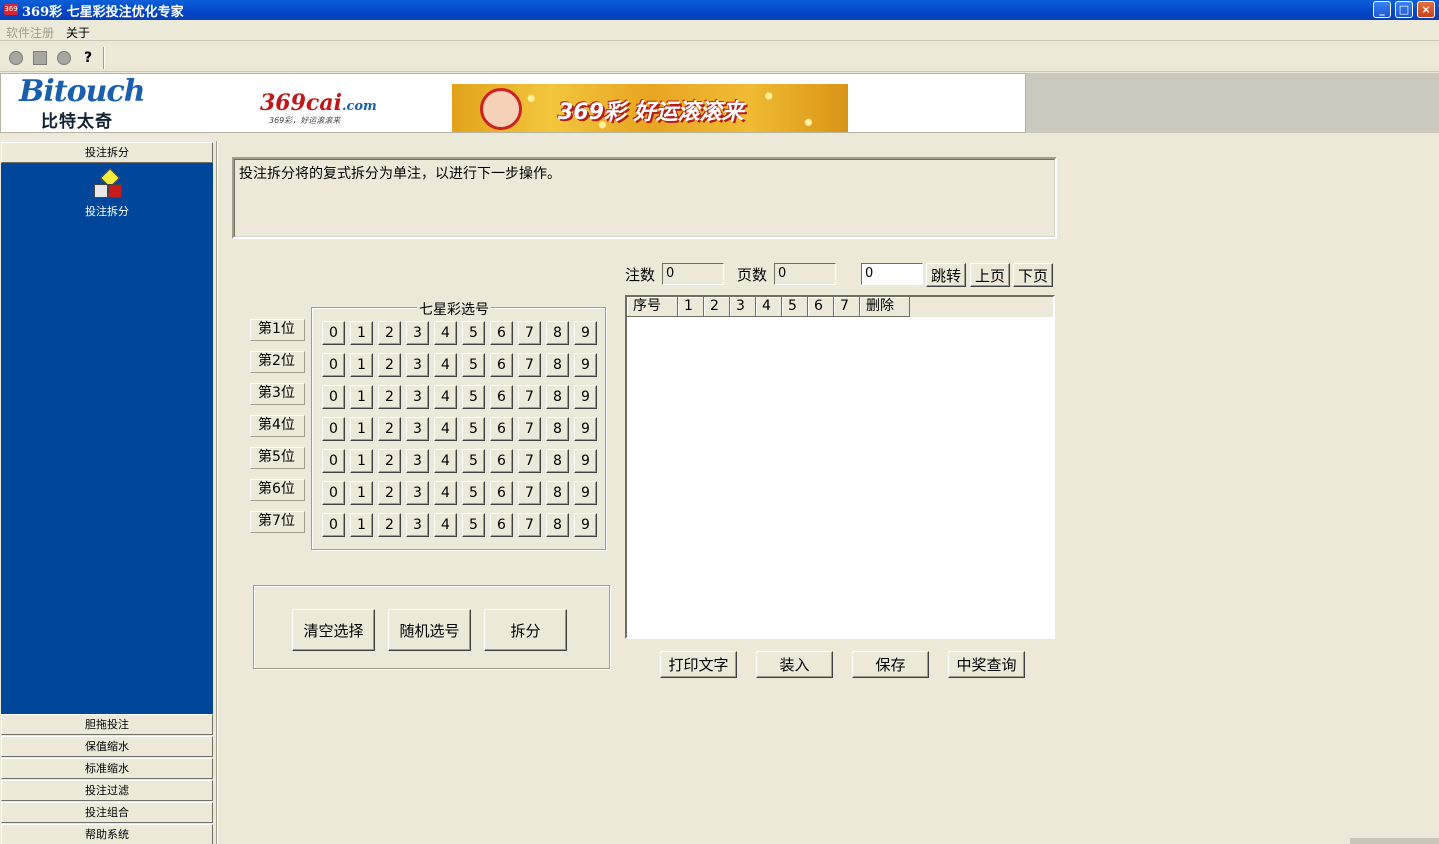 The width and height of the screenshot is (1439, 844). Describe the element at coordinates (429, 630) in the screenshot. I see `random-pick-button: 随机选号` at that location.